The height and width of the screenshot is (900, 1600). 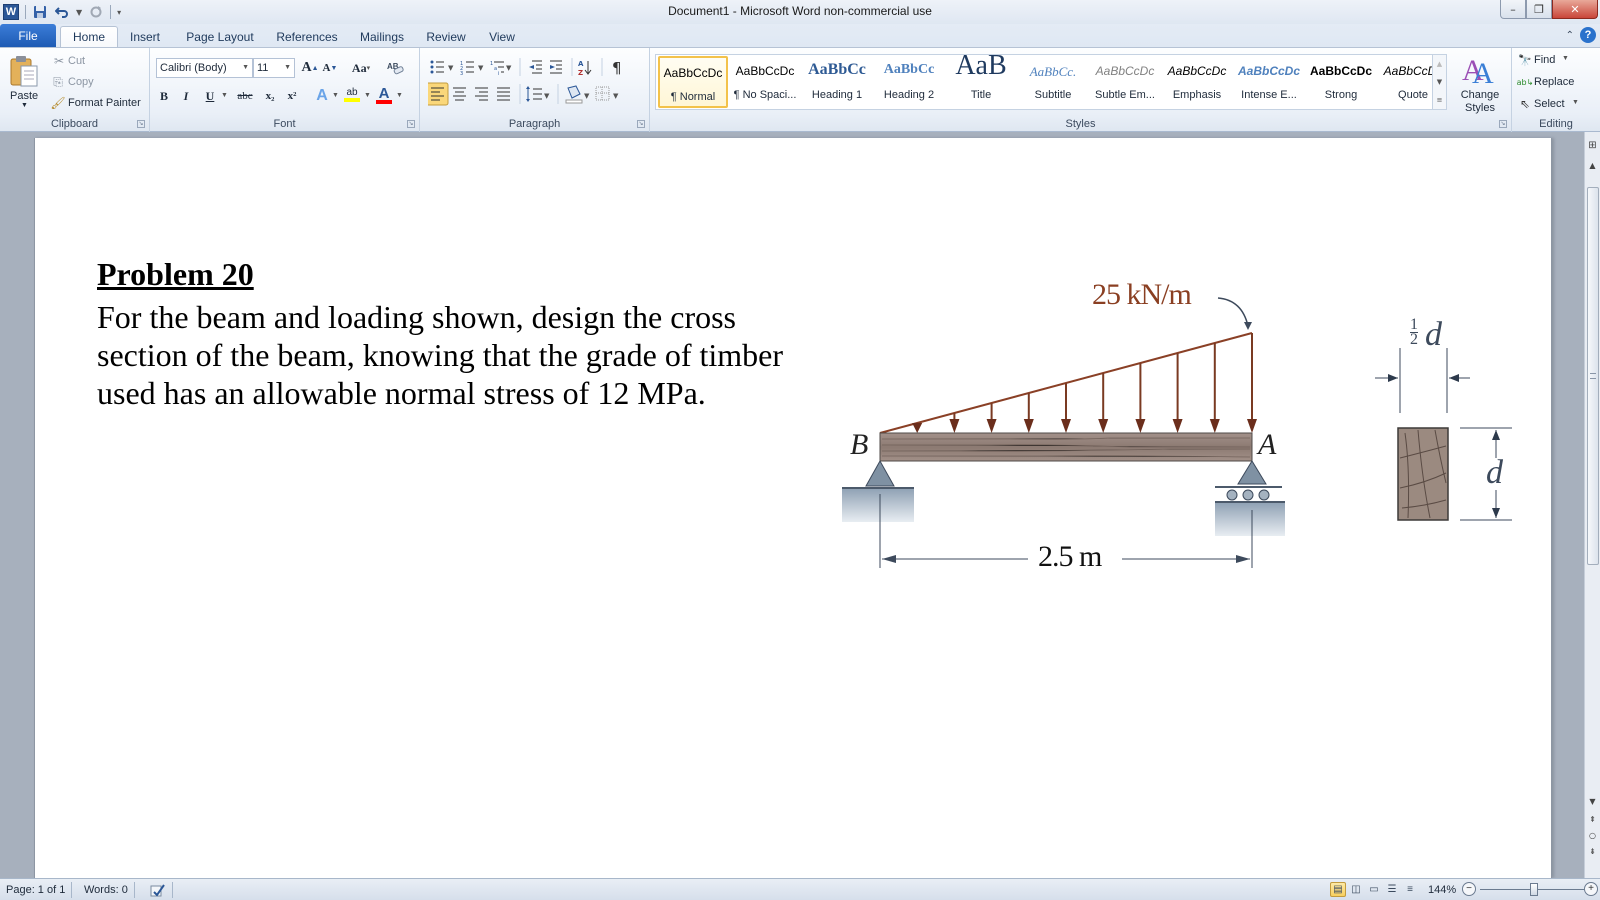 What do you see at coordinates (525, 82) in the screenshot?
I see `paragraph-icons: ▼ 123 ▼ 1ai ▼ AZ ¶ ▼ ▼ ▼` at bounding box center [525, 82].